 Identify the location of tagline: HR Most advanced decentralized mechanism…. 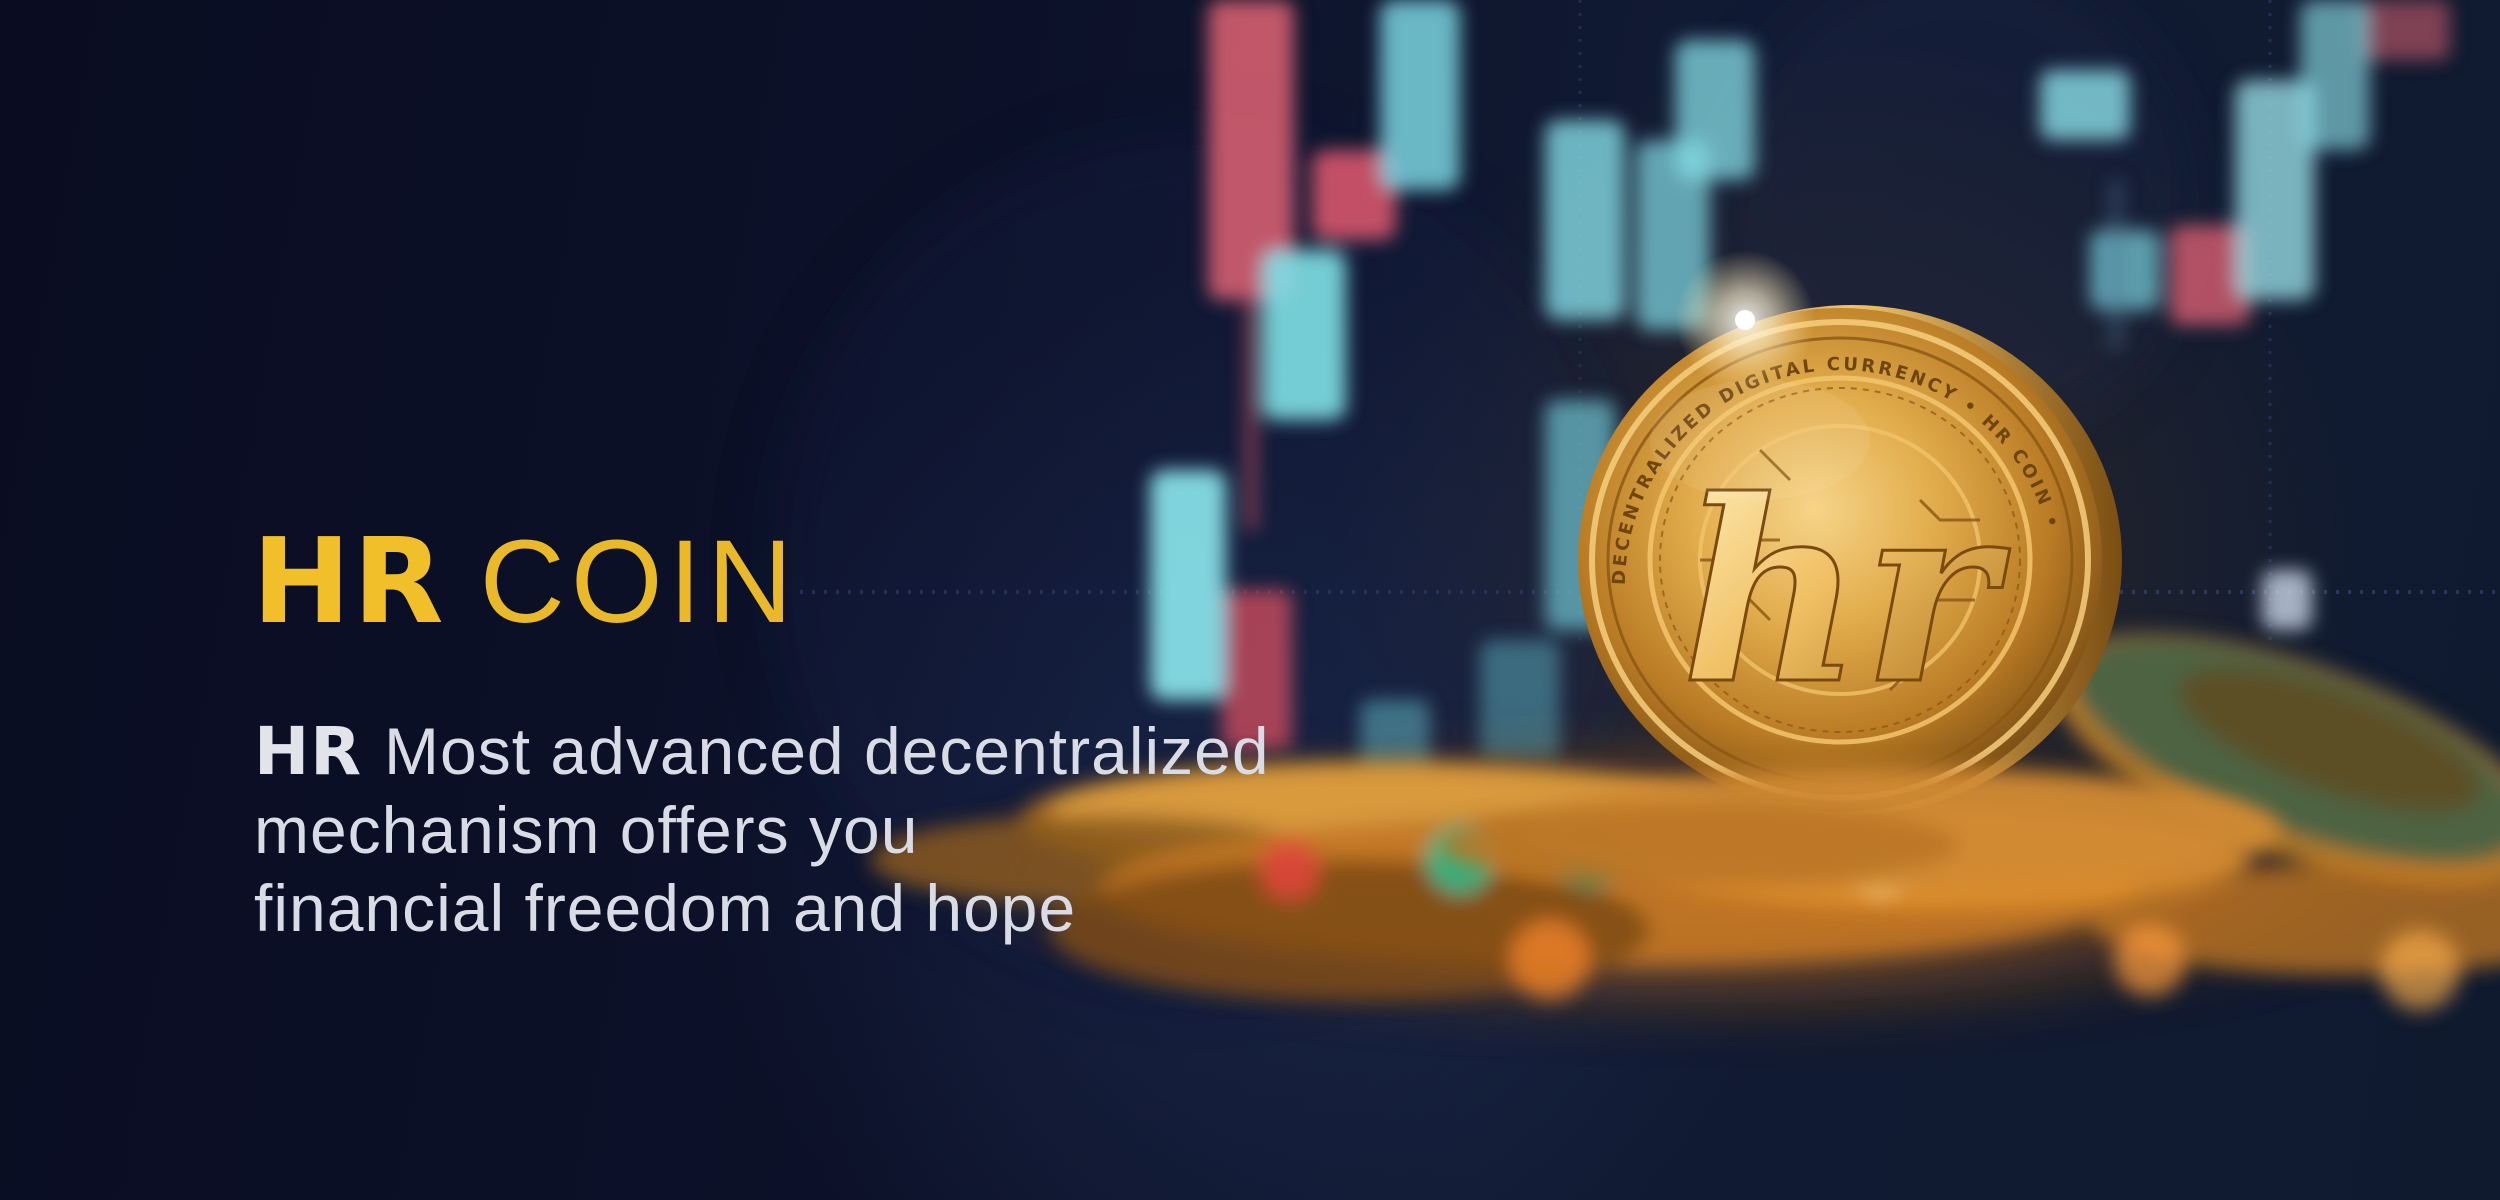
(829, 829).